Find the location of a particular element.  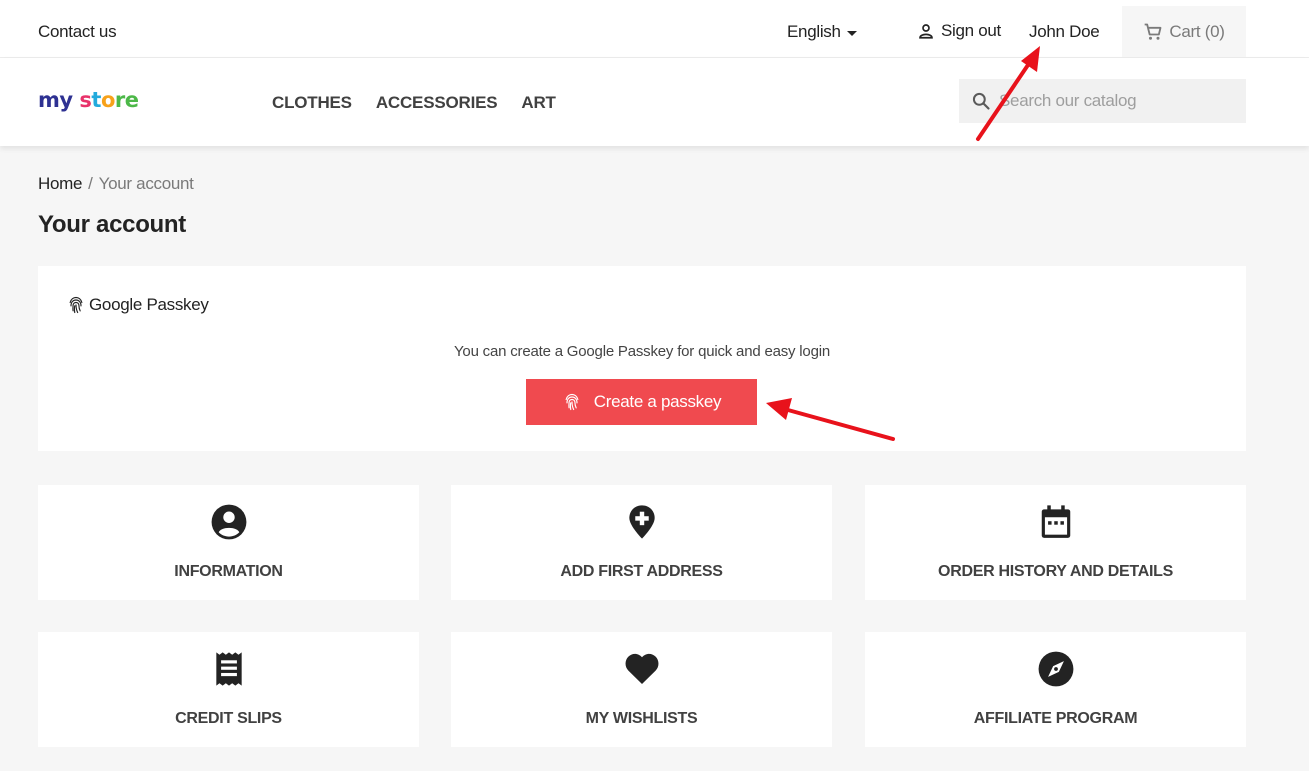

nav-item-clothes: CLOTHES is located at coordinates (312, 103).